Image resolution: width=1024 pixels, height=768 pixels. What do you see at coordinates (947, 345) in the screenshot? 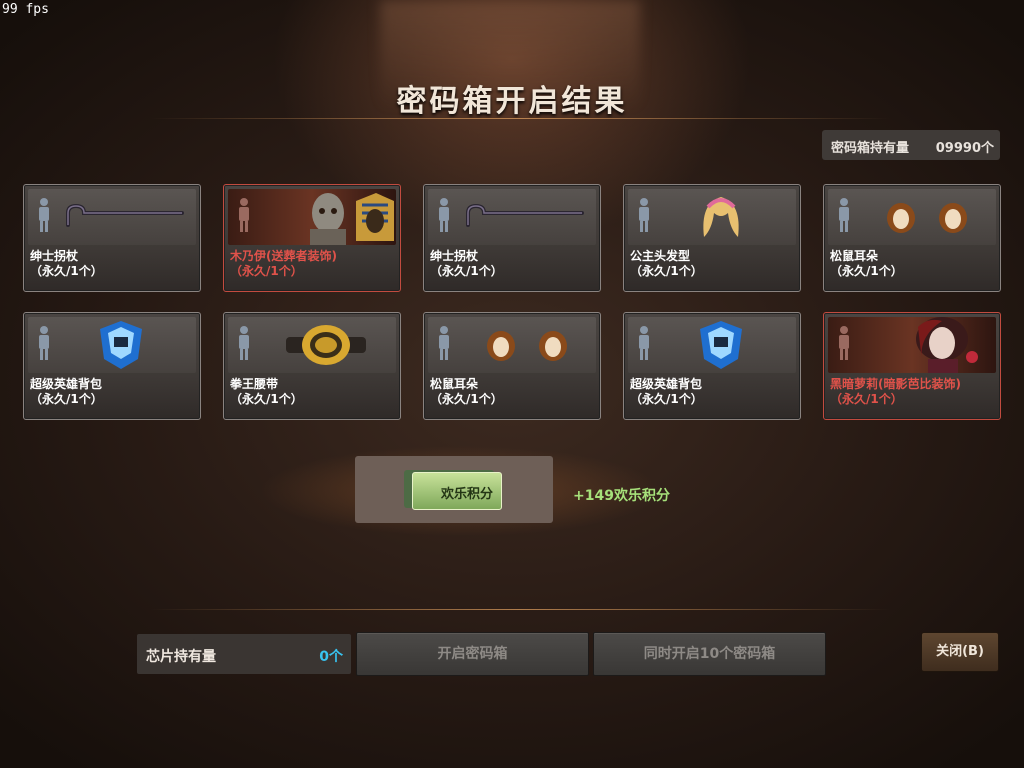
I see `dark-lolita-icon` at bounding box center [947, 345].